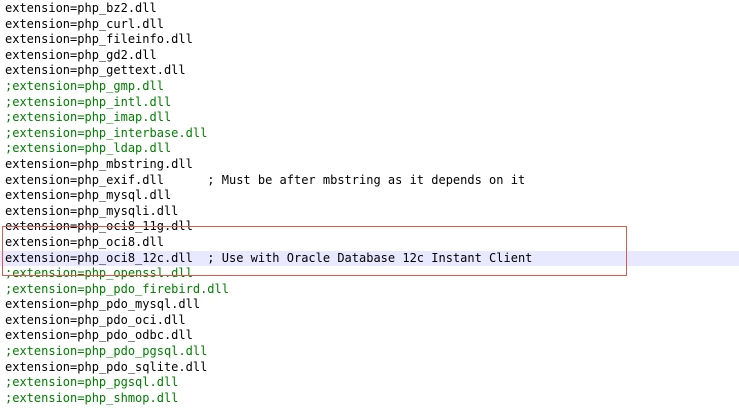 The height and width of the screenshot is (419, 739). Describe the element at coordinates (369, 40) in the screenshot. I see `code-line: extension=php_fileinfo.dll` at that location.